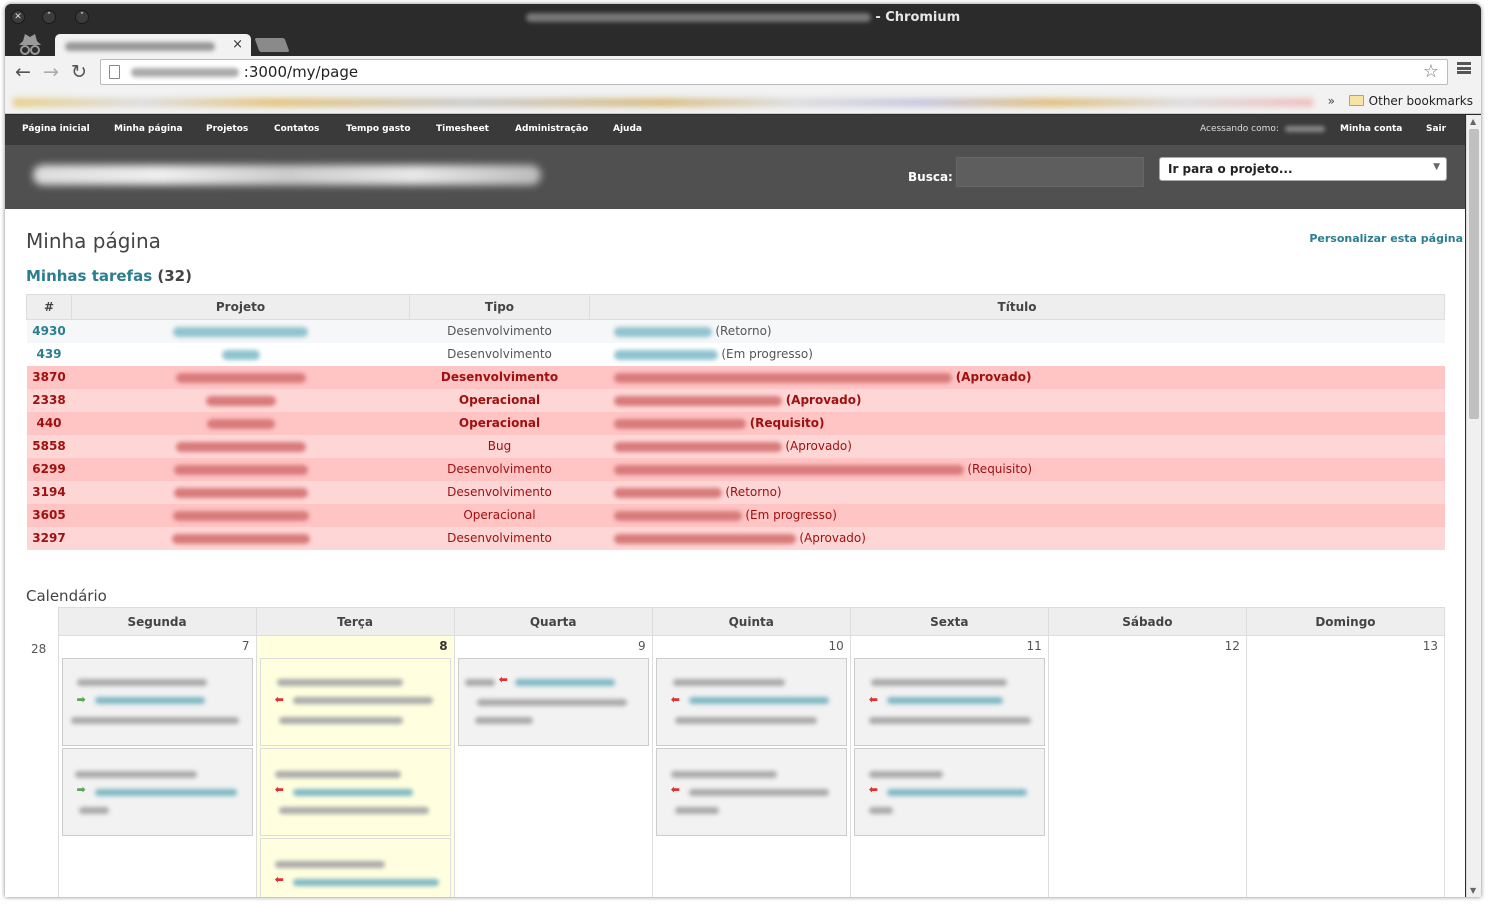  I want to click on table-row: 3605 Operacional (Em progresso), so click(735, 515).